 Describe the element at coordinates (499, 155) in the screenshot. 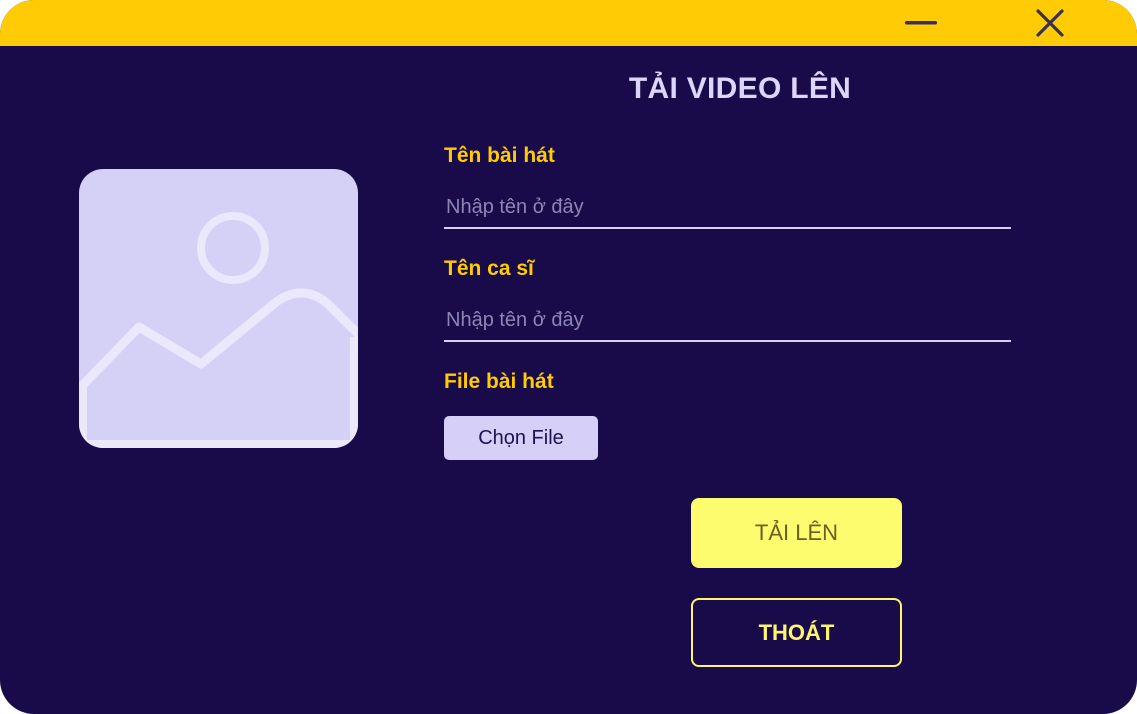

I see `song-name-label: Tên bài hát` at that location.